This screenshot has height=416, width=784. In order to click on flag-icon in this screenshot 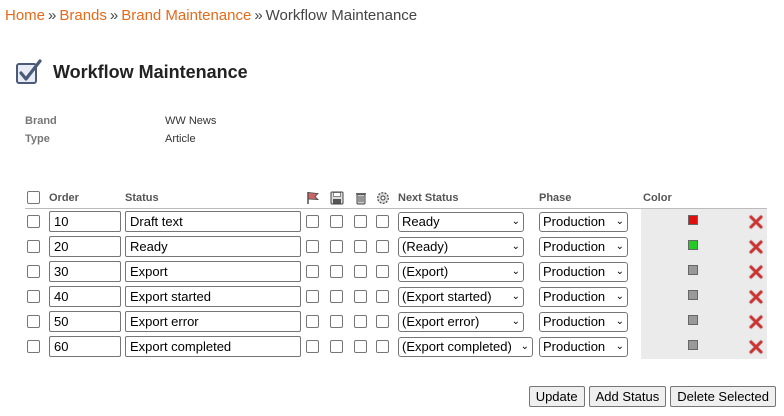, I will do `click(313, 197)`.